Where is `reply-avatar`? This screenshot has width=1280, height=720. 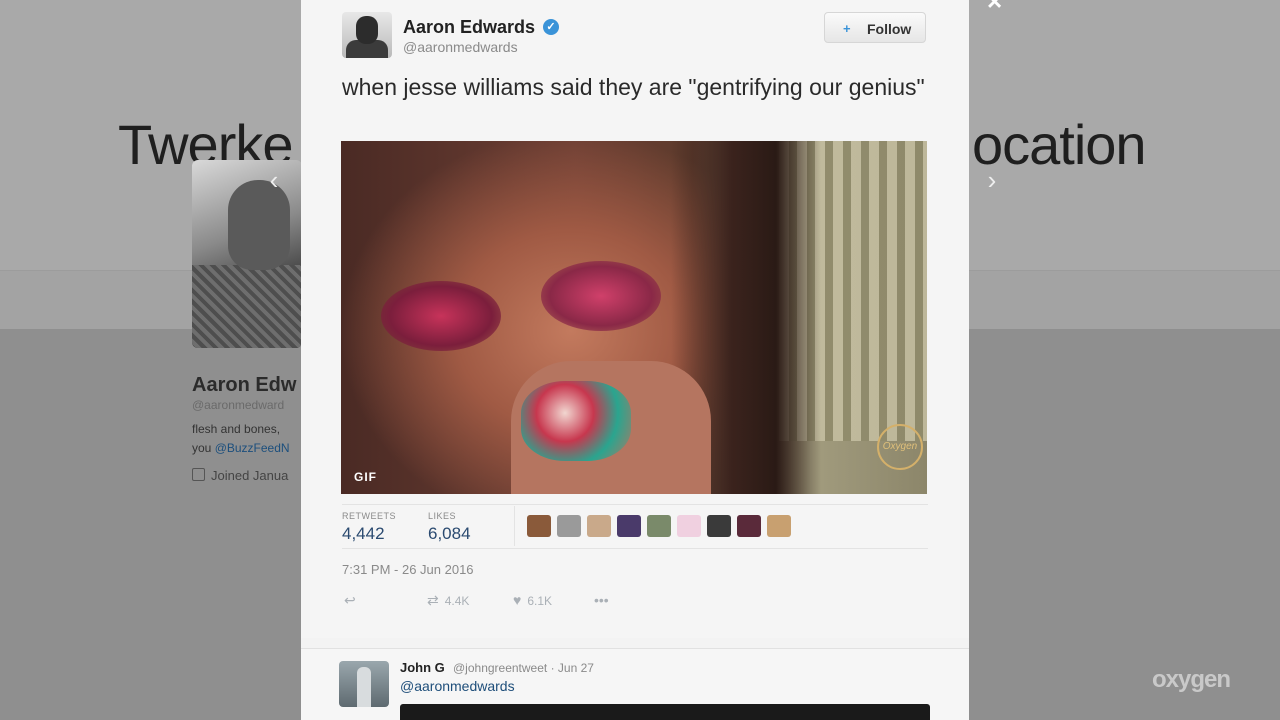 reply-avatar is located at coordinates (364, 684).